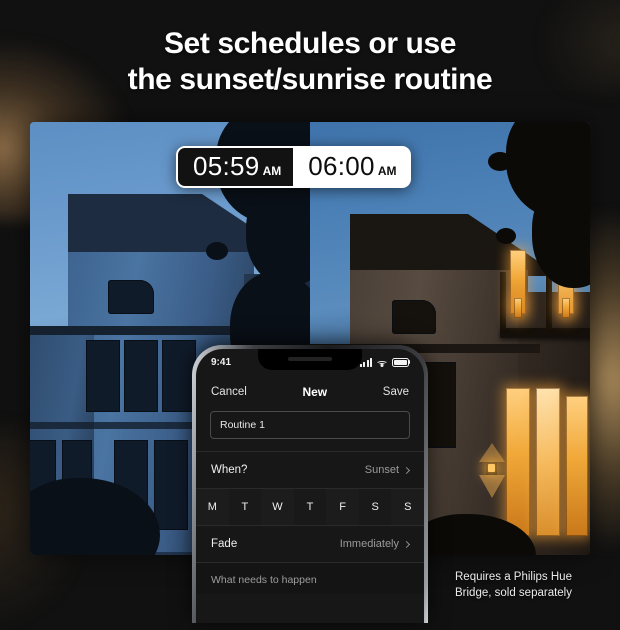 This screenshot has height=630, width=620. I want to click on window-lit-r1, so click(518, 462).